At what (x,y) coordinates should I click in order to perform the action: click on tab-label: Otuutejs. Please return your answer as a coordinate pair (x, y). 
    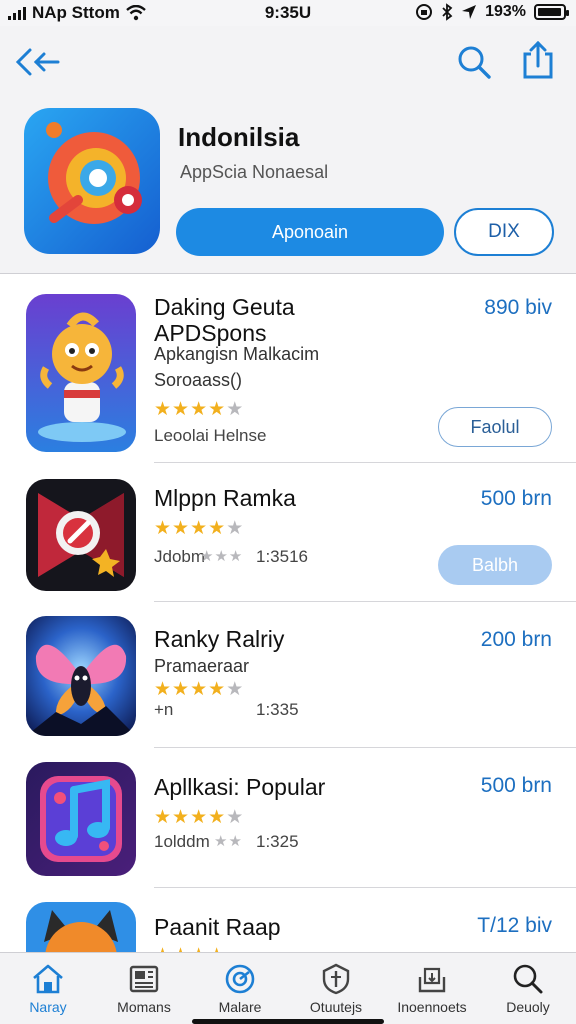
    Looking at the image, I should click on (336, 1007).